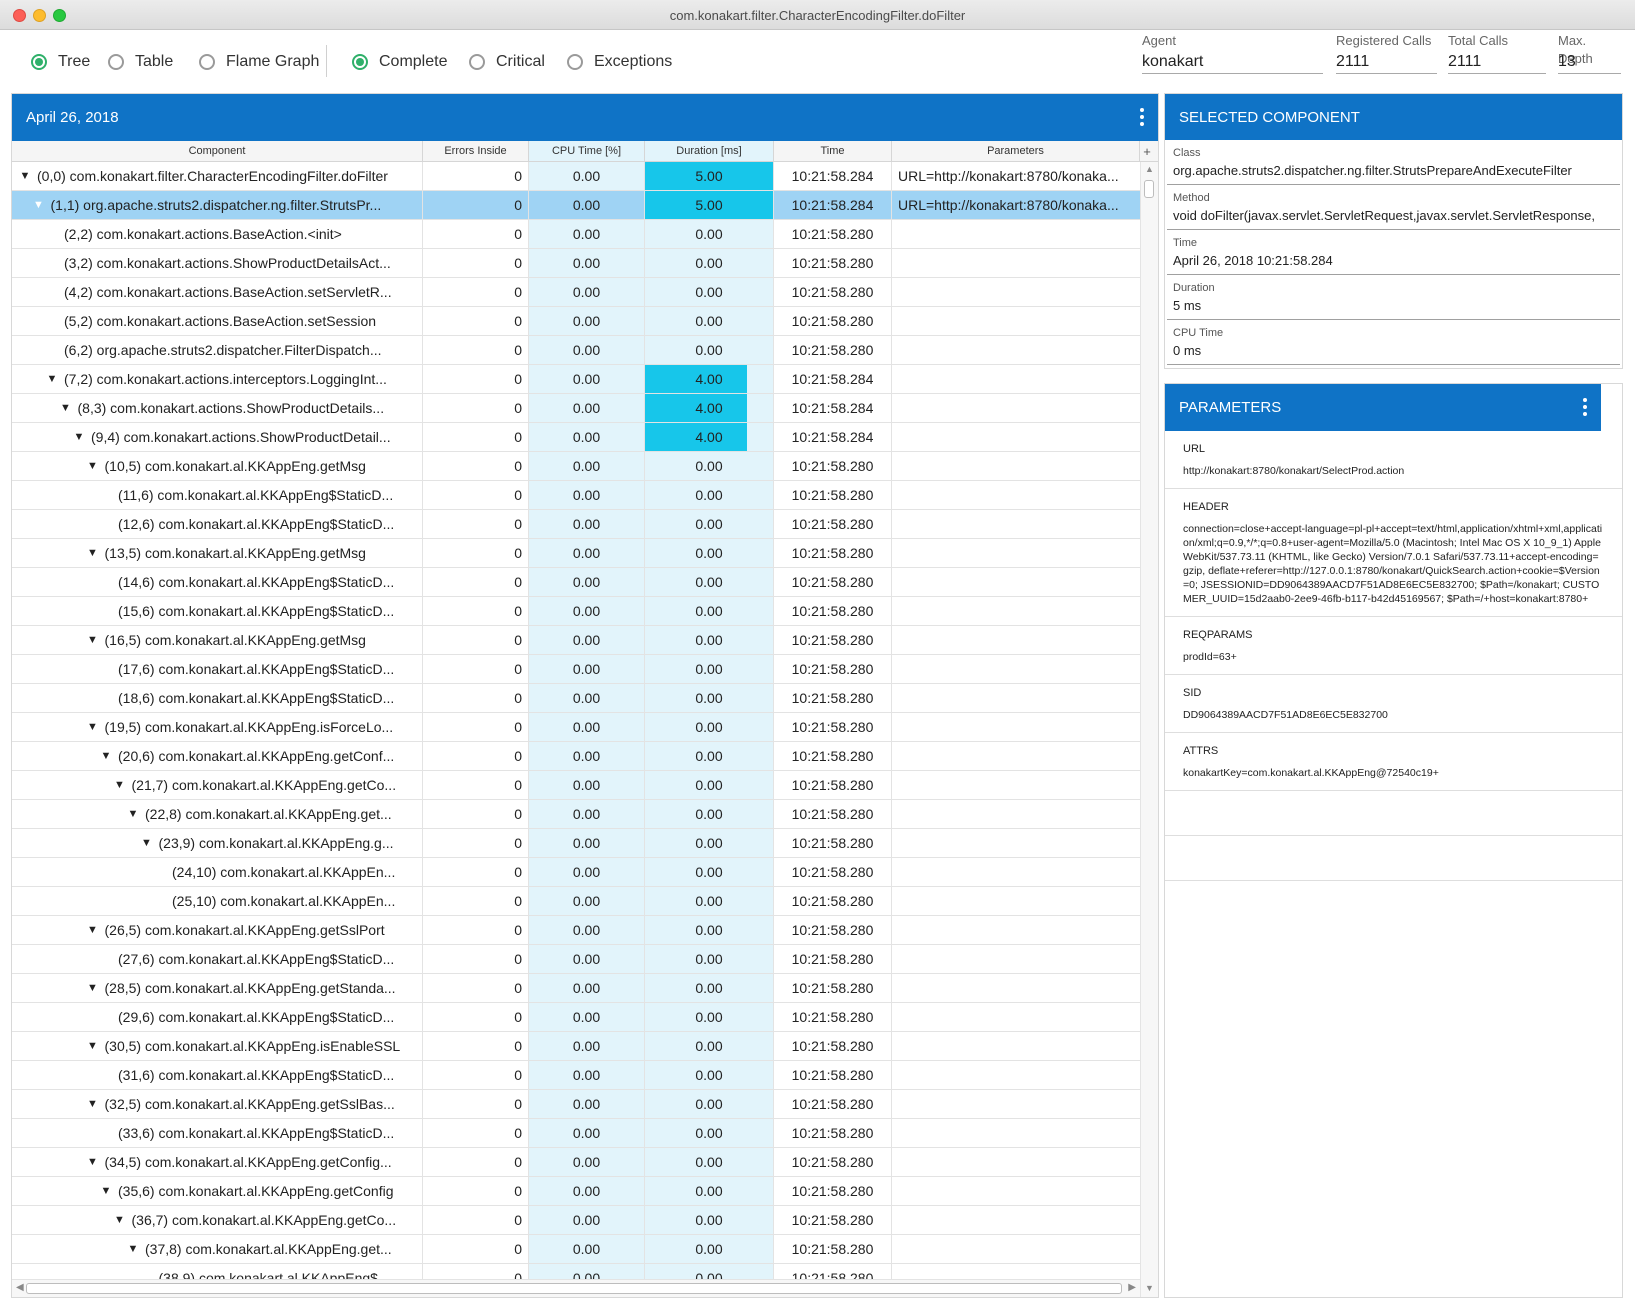  I want to click on scroll-left-icon: ◀, so click(20, 1287).